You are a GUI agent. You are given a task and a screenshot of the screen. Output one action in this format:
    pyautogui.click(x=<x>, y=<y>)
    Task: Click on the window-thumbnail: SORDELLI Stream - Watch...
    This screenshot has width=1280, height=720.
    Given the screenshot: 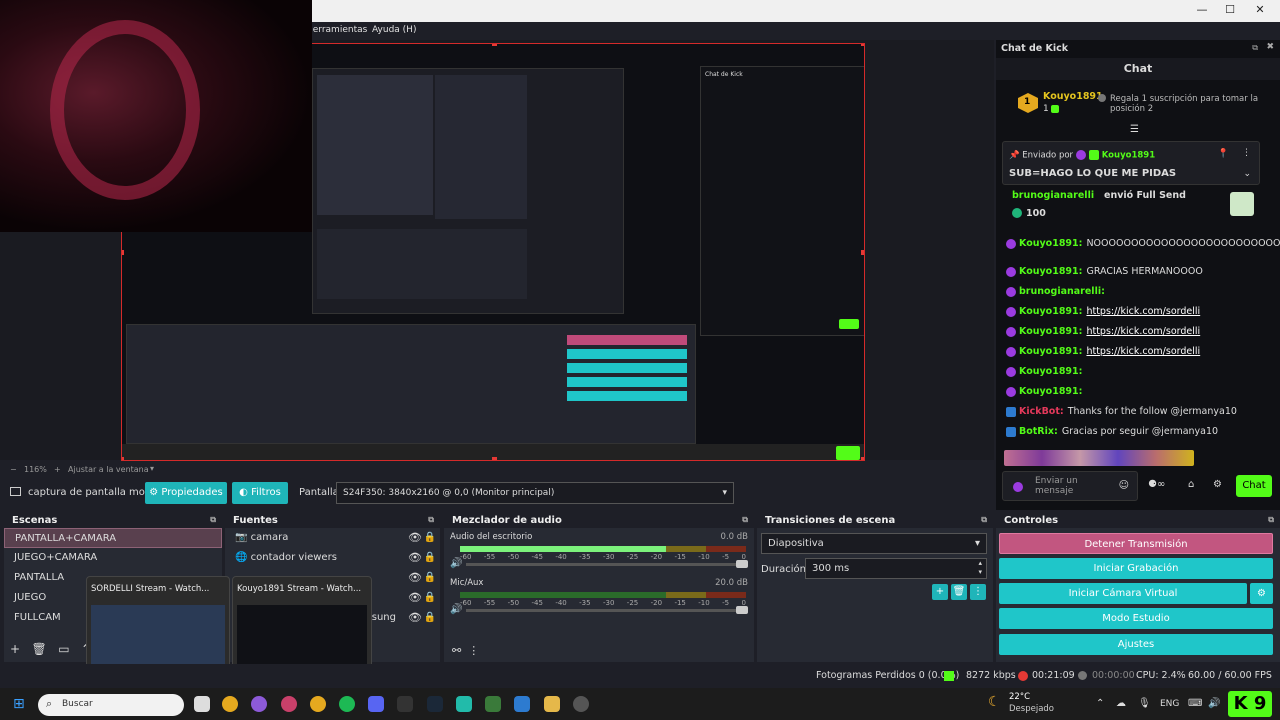 What is the action you would take?
    pyautogui.click(x=158, y=626)
    